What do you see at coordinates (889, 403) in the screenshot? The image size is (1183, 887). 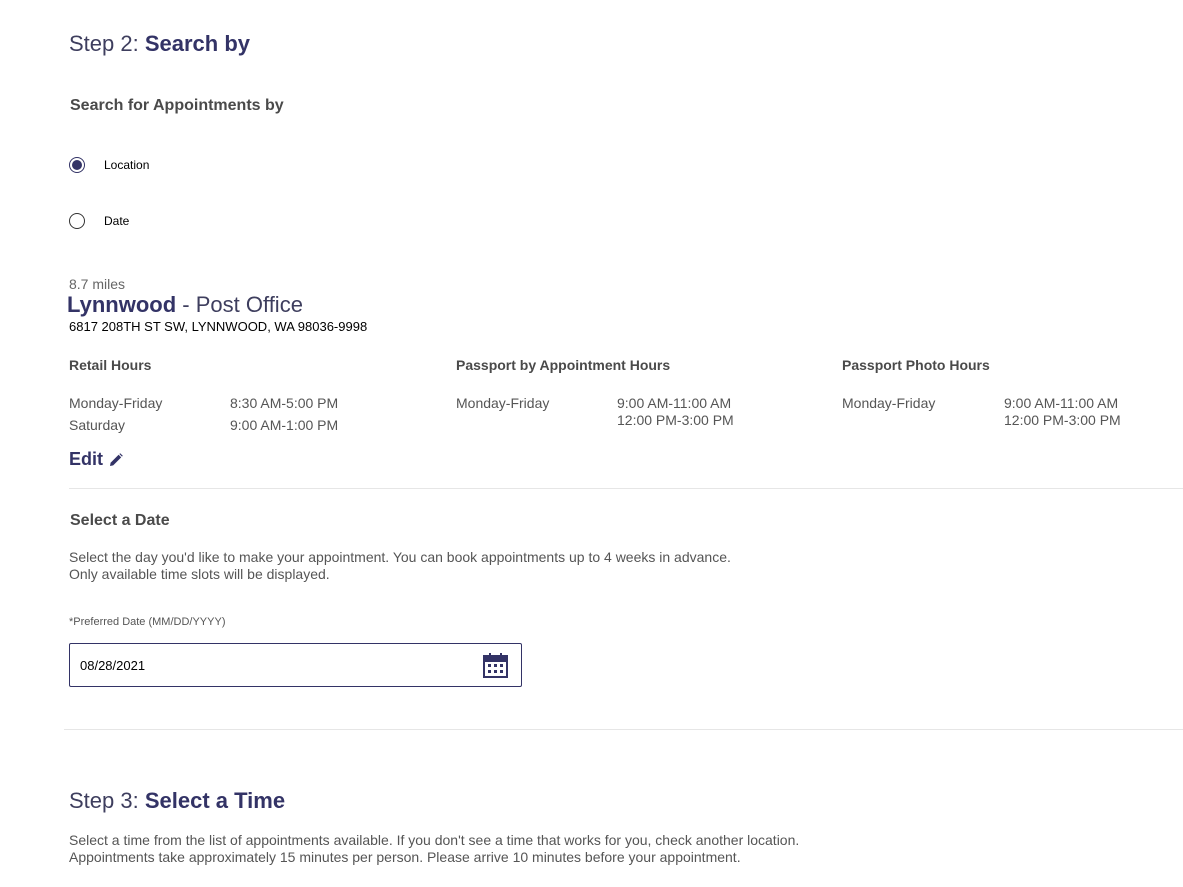 I see `passport-photo-hours-day: Monday-Friday` at bounding box center [889, 403].